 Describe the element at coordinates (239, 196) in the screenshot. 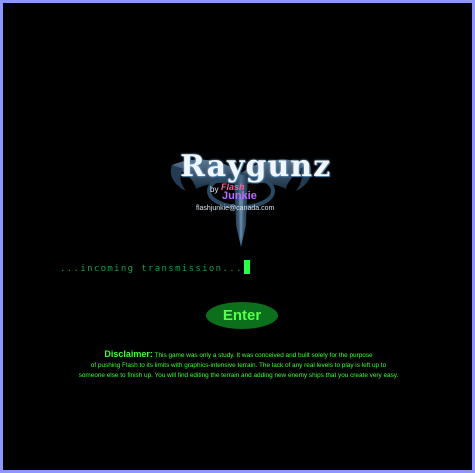

I see `author-brand-junkie: Junkie` at that location.